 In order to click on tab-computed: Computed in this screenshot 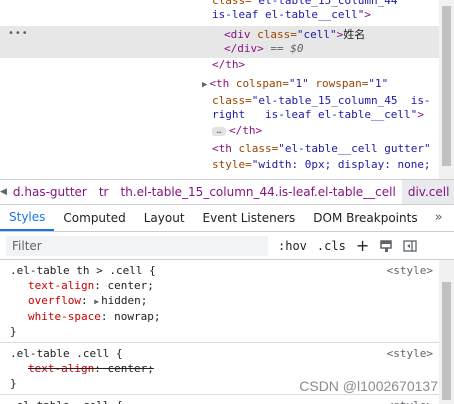, I will do `click(94, 218)`.